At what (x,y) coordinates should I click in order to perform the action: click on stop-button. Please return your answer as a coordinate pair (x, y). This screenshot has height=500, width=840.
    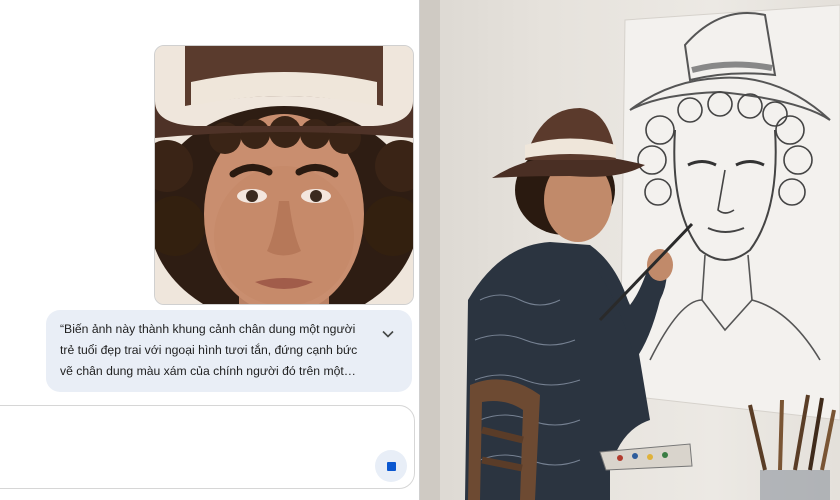
    Looking at the image, I should click on (391, 466).